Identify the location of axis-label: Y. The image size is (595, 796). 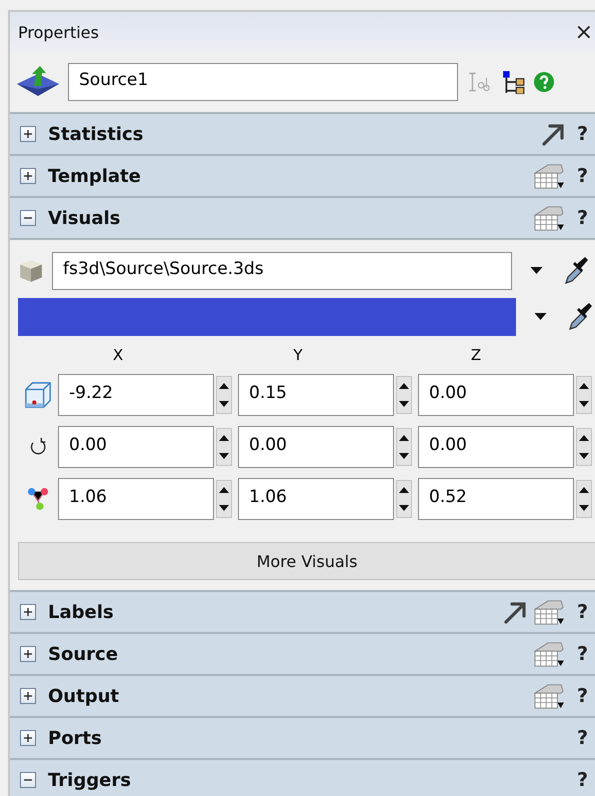
(298, 355).